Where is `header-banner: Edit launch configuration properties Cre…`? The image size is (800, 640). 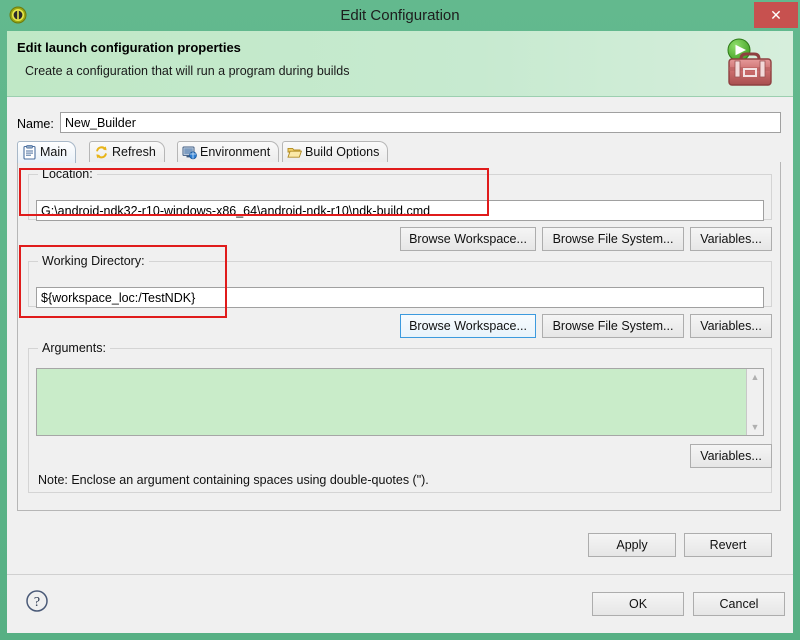
header-banner: Edit launch configuration properties Cre… is located at coordinates (400, 64).